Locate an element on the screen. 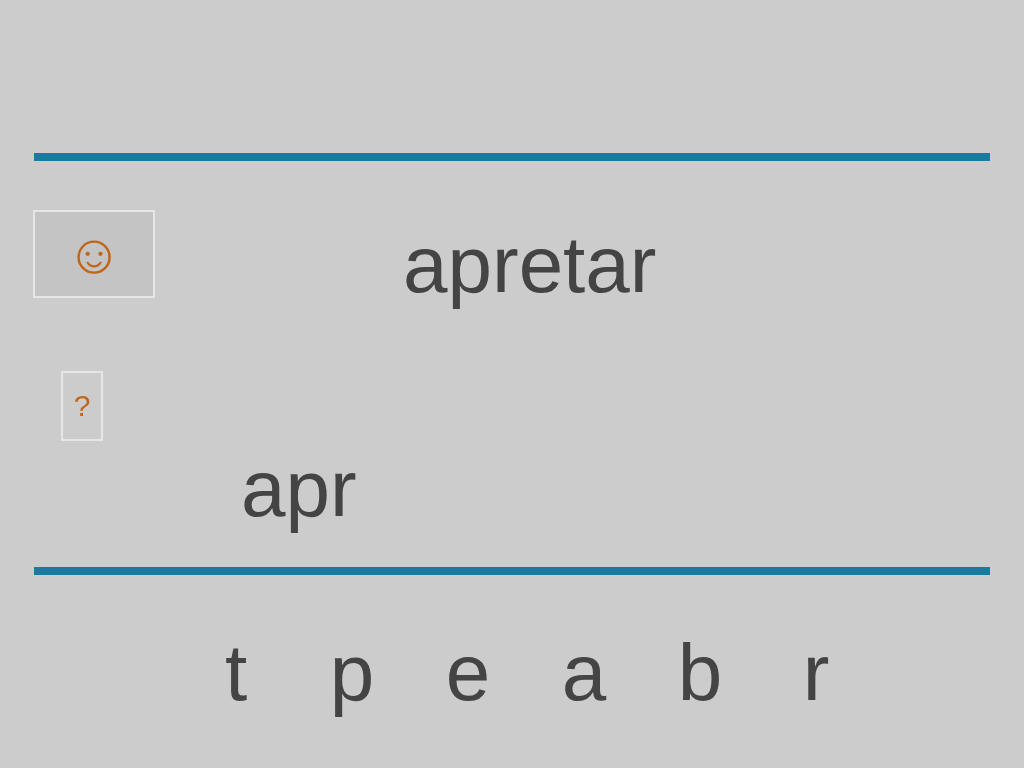 Image resolution: width=1024 pixels, height=768 pixels. letter-tile: a is located at coordinates (584, 673).